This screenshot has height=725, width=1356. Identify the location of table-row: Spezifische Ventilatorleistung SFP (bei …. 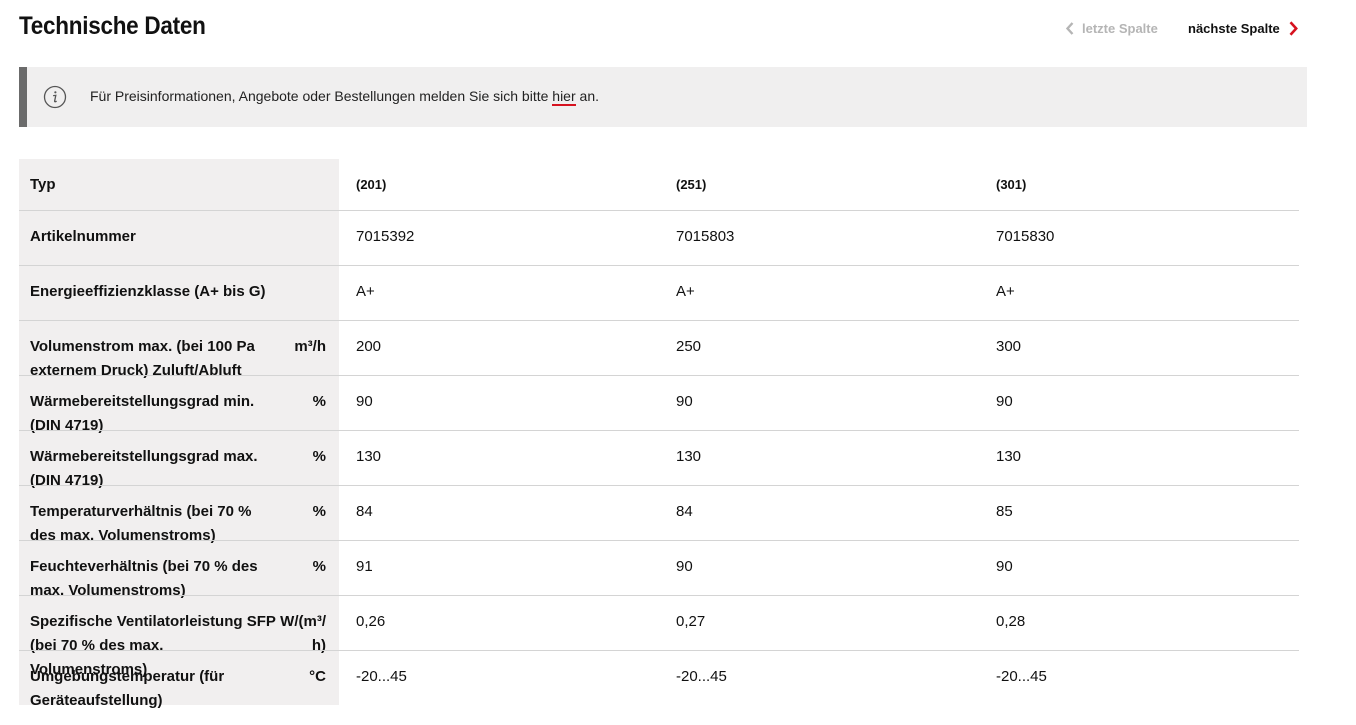
(659, 637).